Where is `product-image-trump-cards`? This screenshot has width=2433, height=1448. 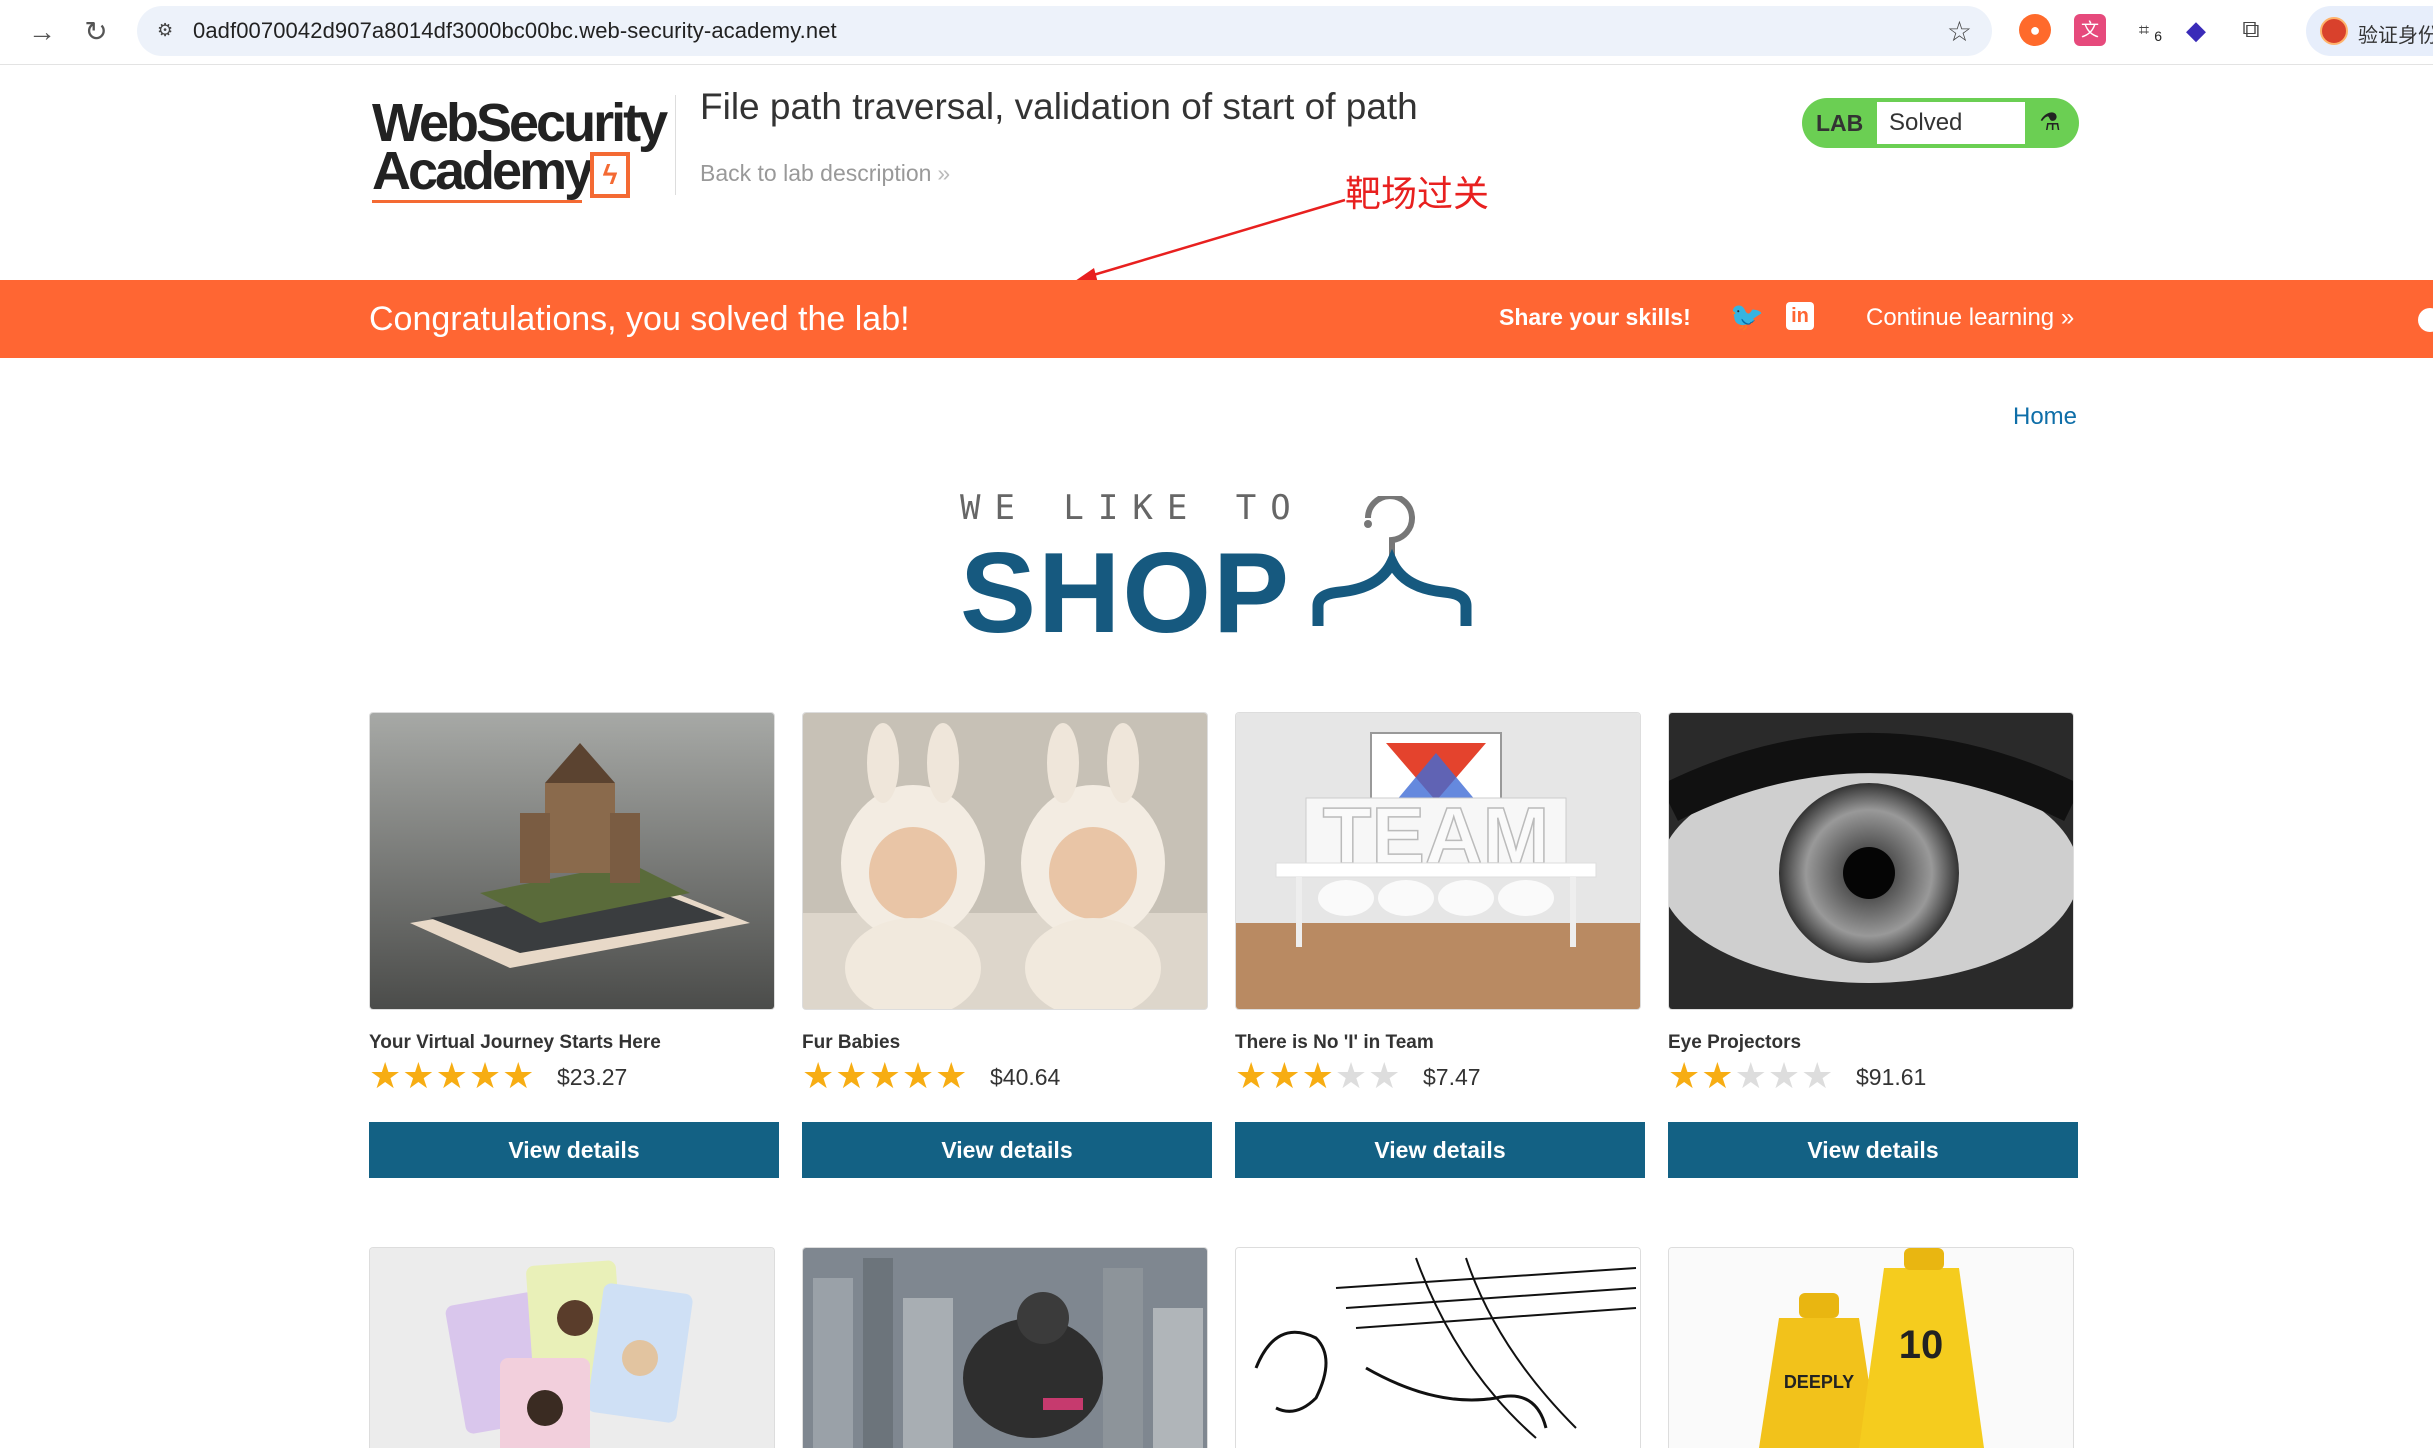 product-image-trump-cards is located at coordinates (572, 1347).